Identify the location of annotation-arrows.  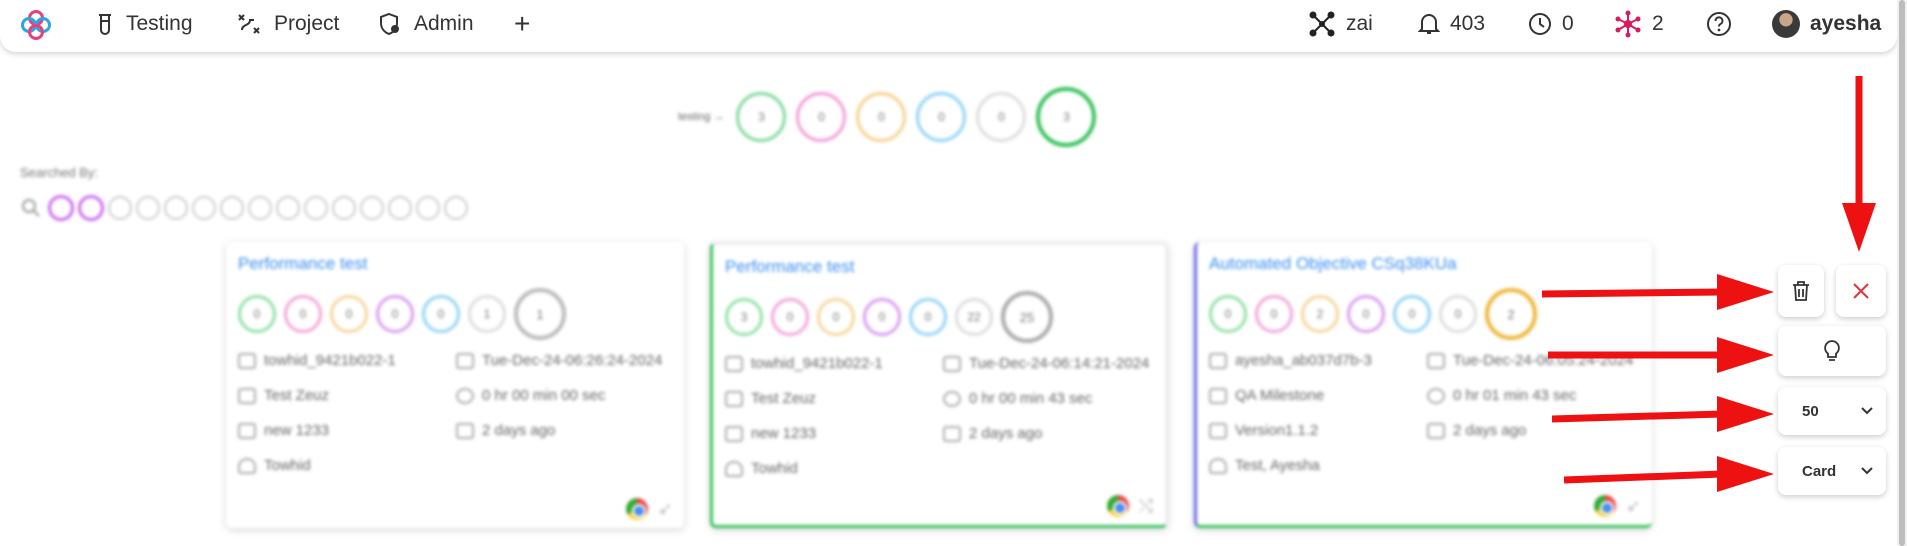
(1708, 284).